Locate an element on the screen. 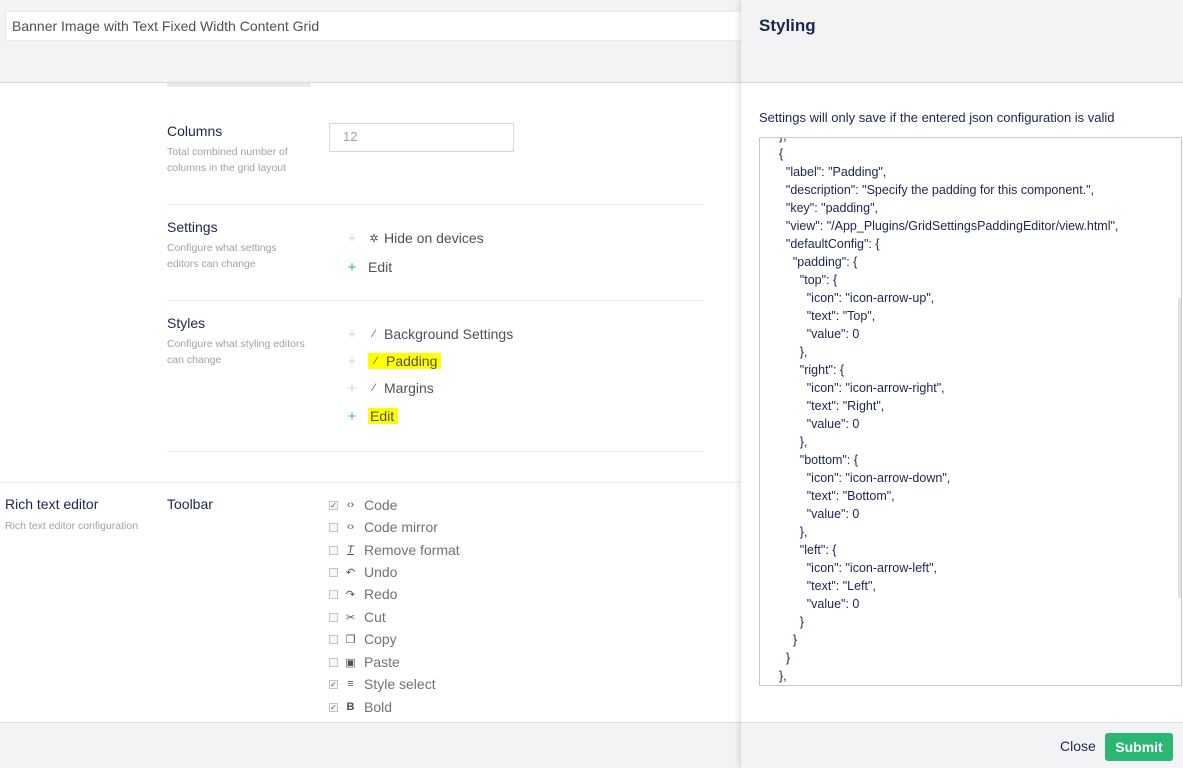  toolbar-item-remove-format: T Remove format is located at coordinates (394, 550).